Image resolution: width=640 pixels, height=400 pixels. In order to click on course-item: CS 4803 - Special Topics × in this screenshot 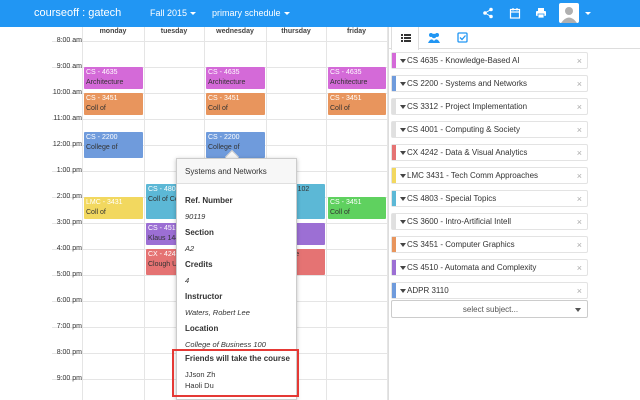, I will do `click(489, 198)`.